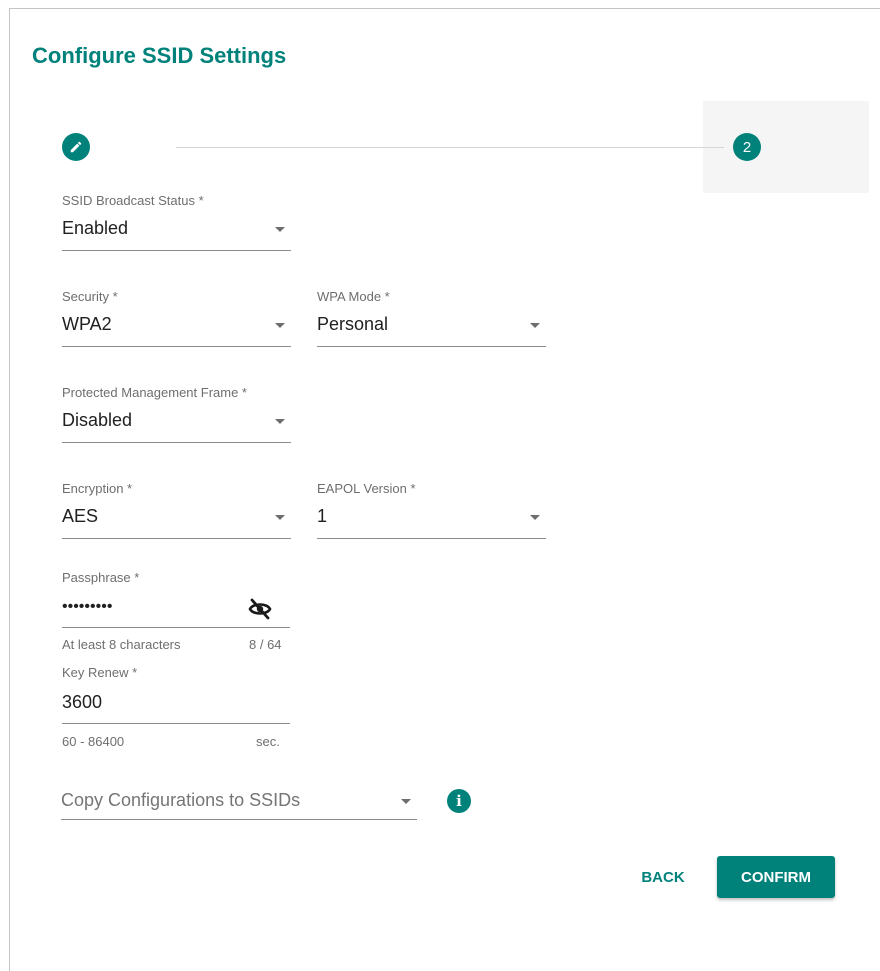 The height and width of the screenshot is (971, 880). I want to click on copy-config-placeholder: Copy Configurations to SSIDs, so click(181, 800).